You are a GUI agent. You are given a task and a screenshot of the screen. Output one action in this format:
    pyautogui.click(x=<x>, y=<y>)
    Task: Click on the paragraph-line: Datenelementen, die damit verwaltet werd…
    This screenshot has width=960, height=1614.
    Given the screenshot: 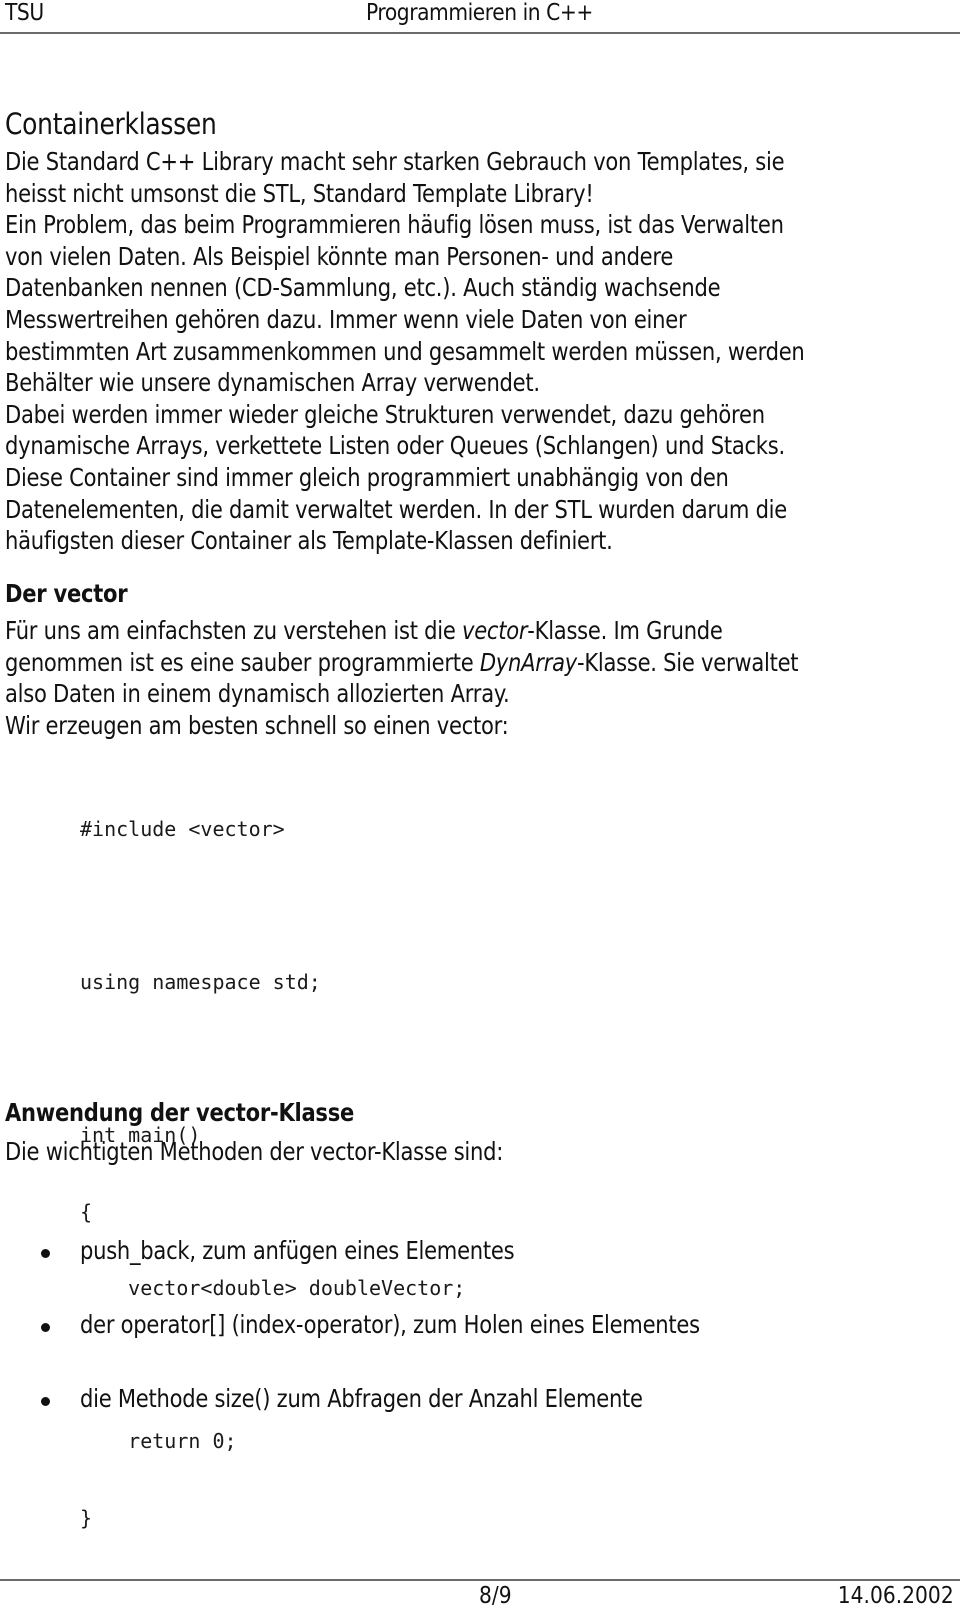 What is the action you would take?
    pyautogui.click(x=396, y=509)
    